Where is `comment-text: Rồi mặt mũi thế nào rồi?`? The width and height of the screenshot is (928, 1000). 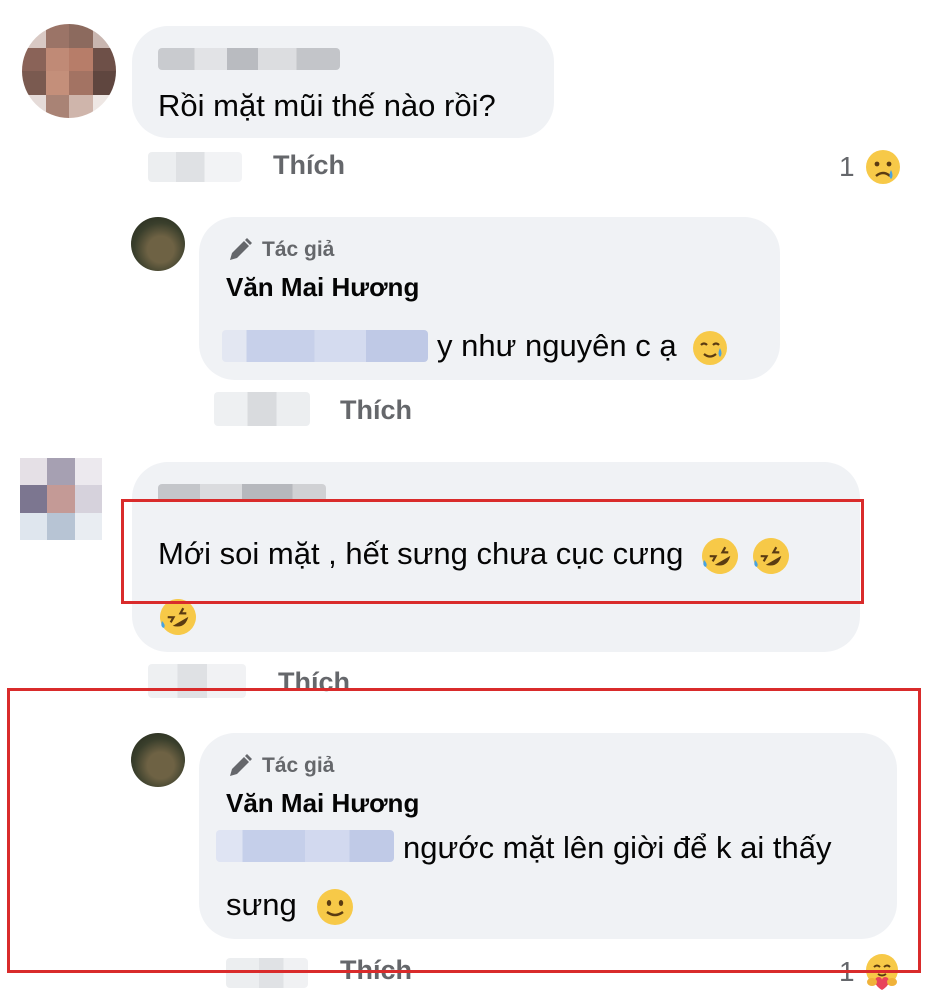 comment-text: Rồi mặt mũi thế nào rồi? is located at coordinates (327, 105).